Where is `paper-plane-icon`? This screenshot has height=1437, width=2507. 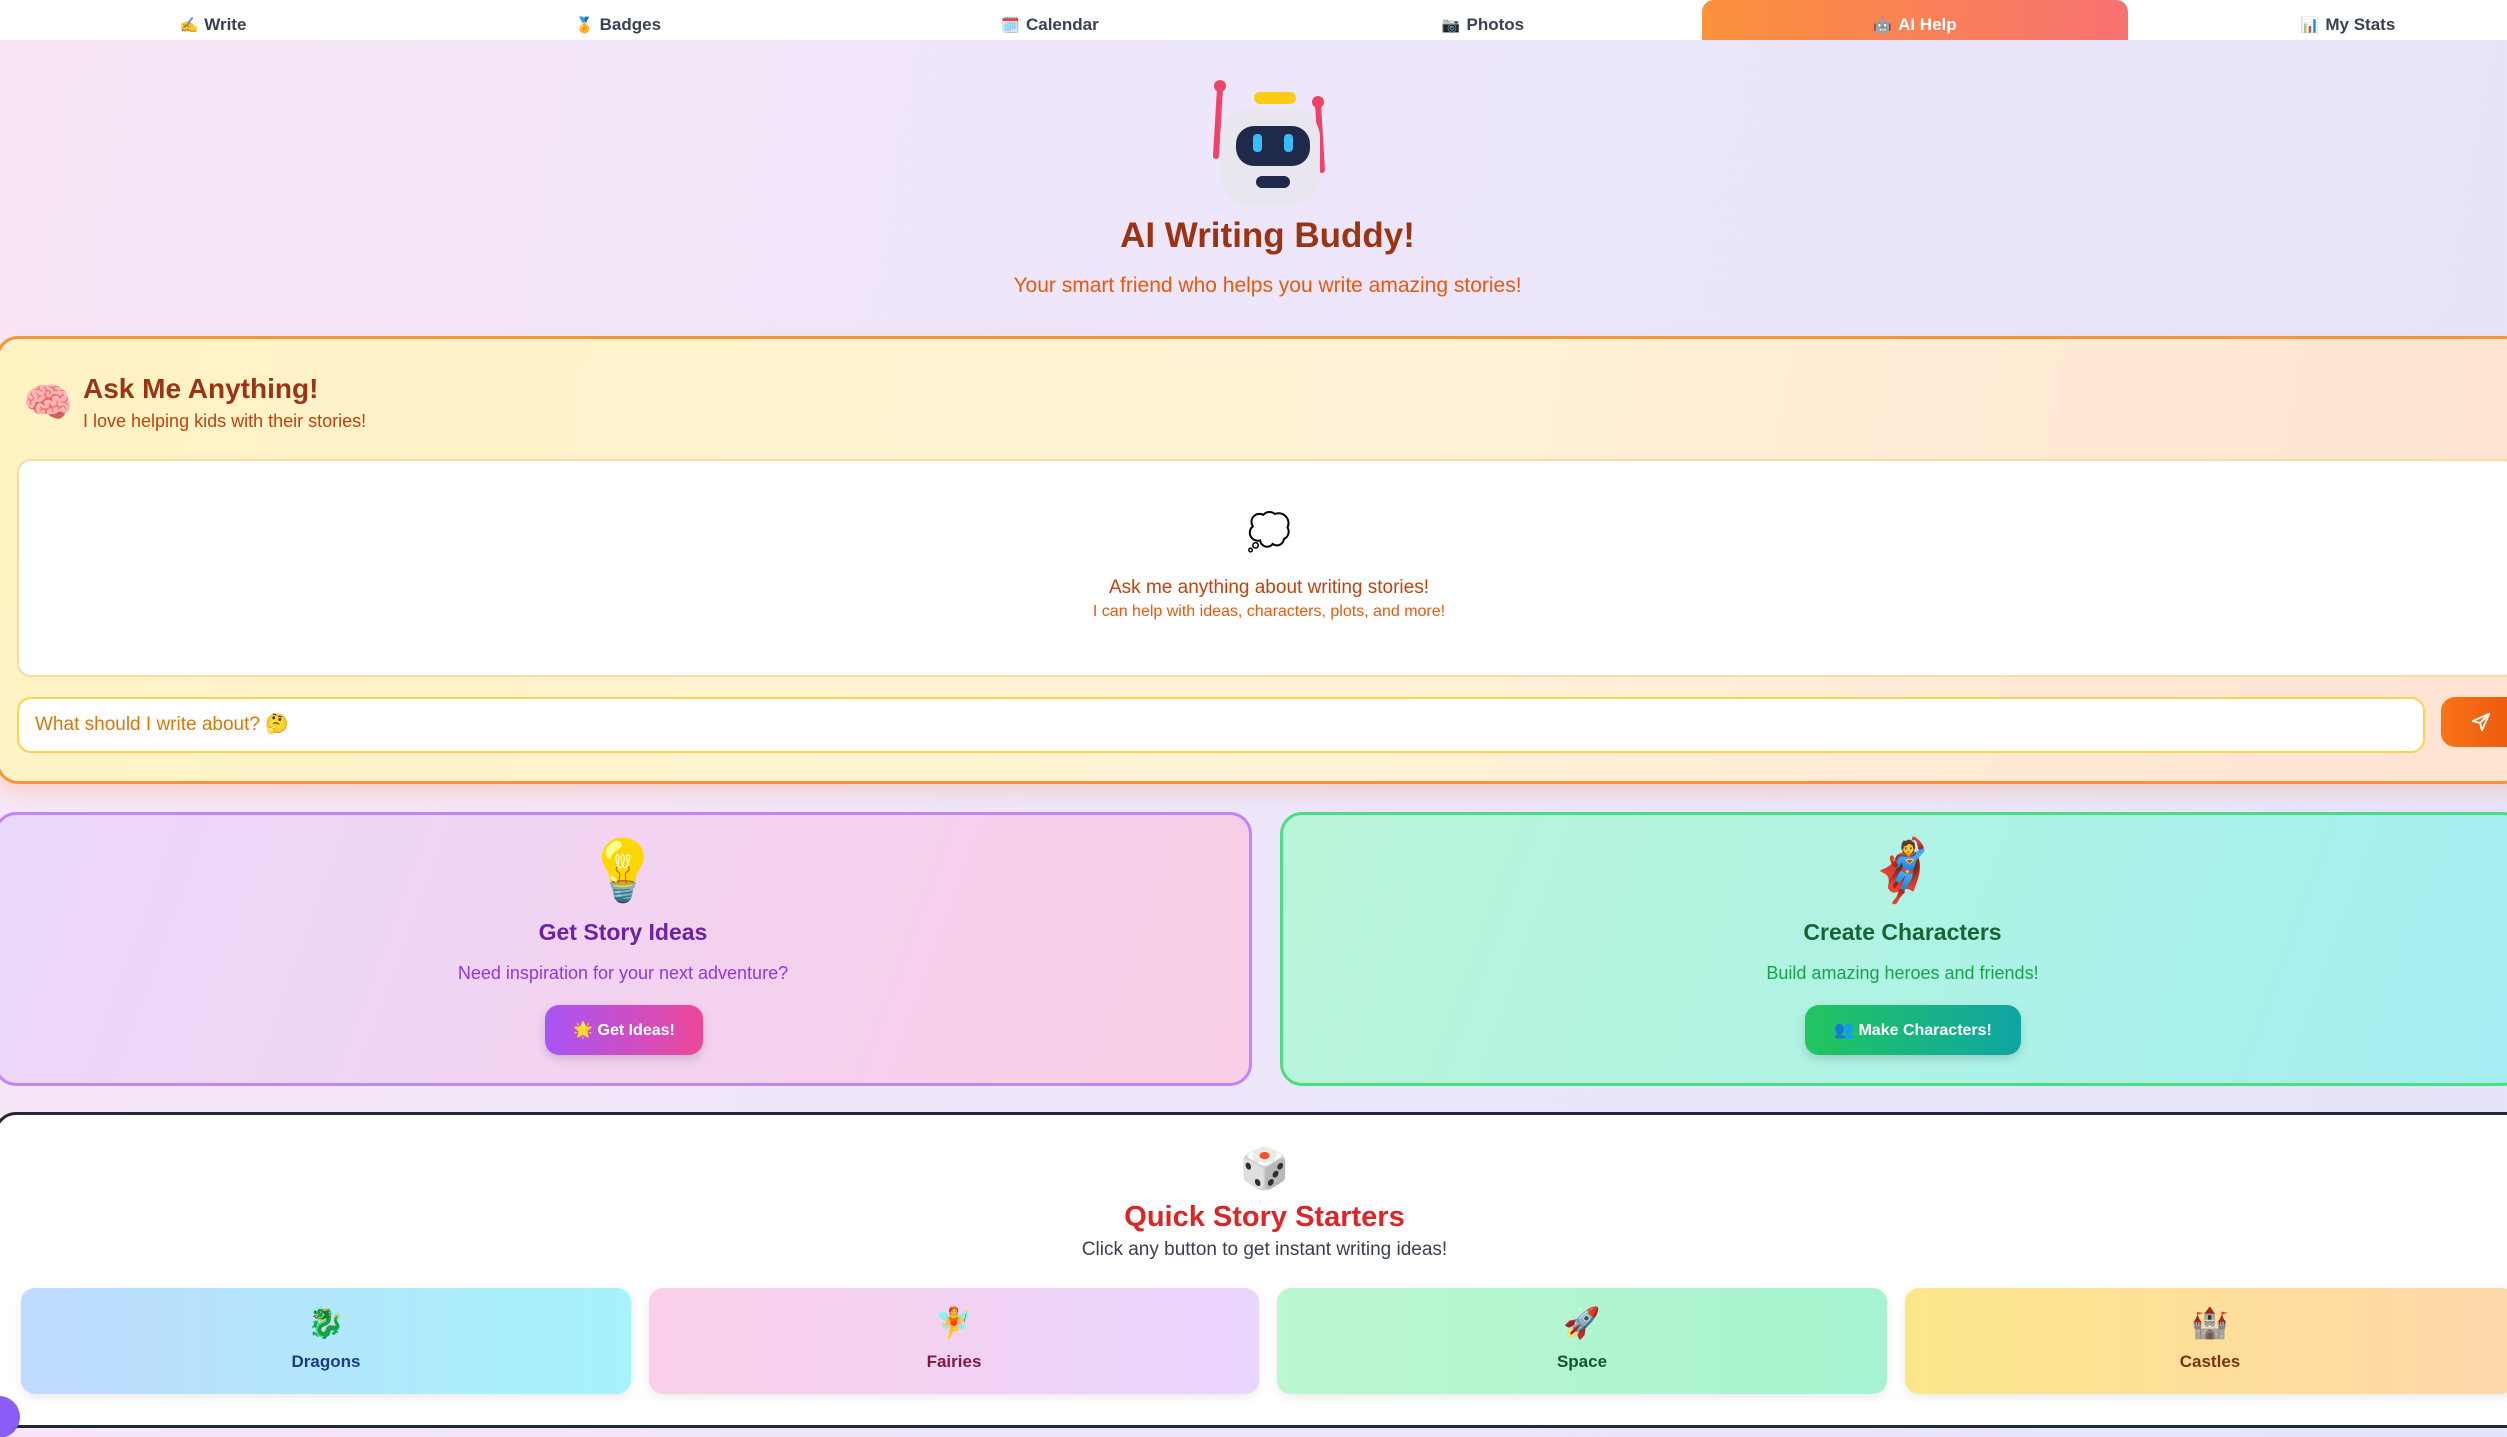
paper-plane-icon is located at coordinates (2481, 722).